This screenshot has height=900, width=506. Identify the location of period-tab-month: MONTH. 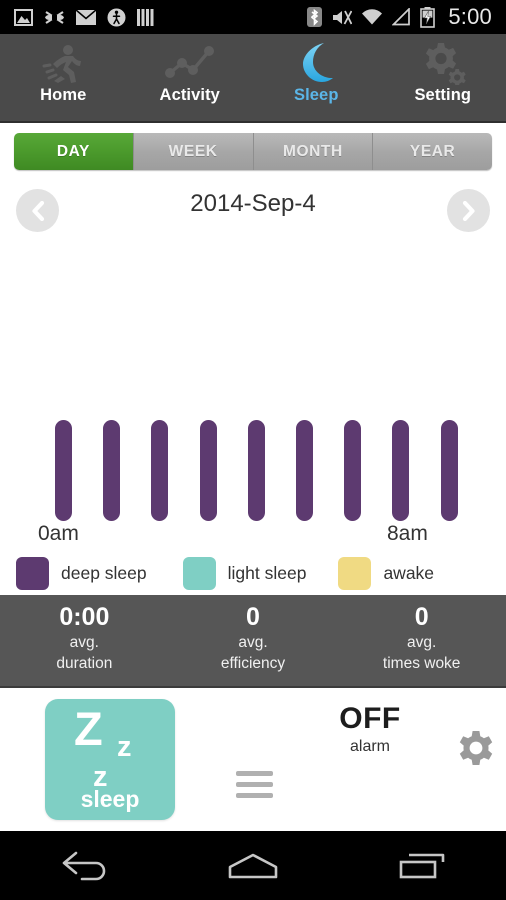
(313, 151).